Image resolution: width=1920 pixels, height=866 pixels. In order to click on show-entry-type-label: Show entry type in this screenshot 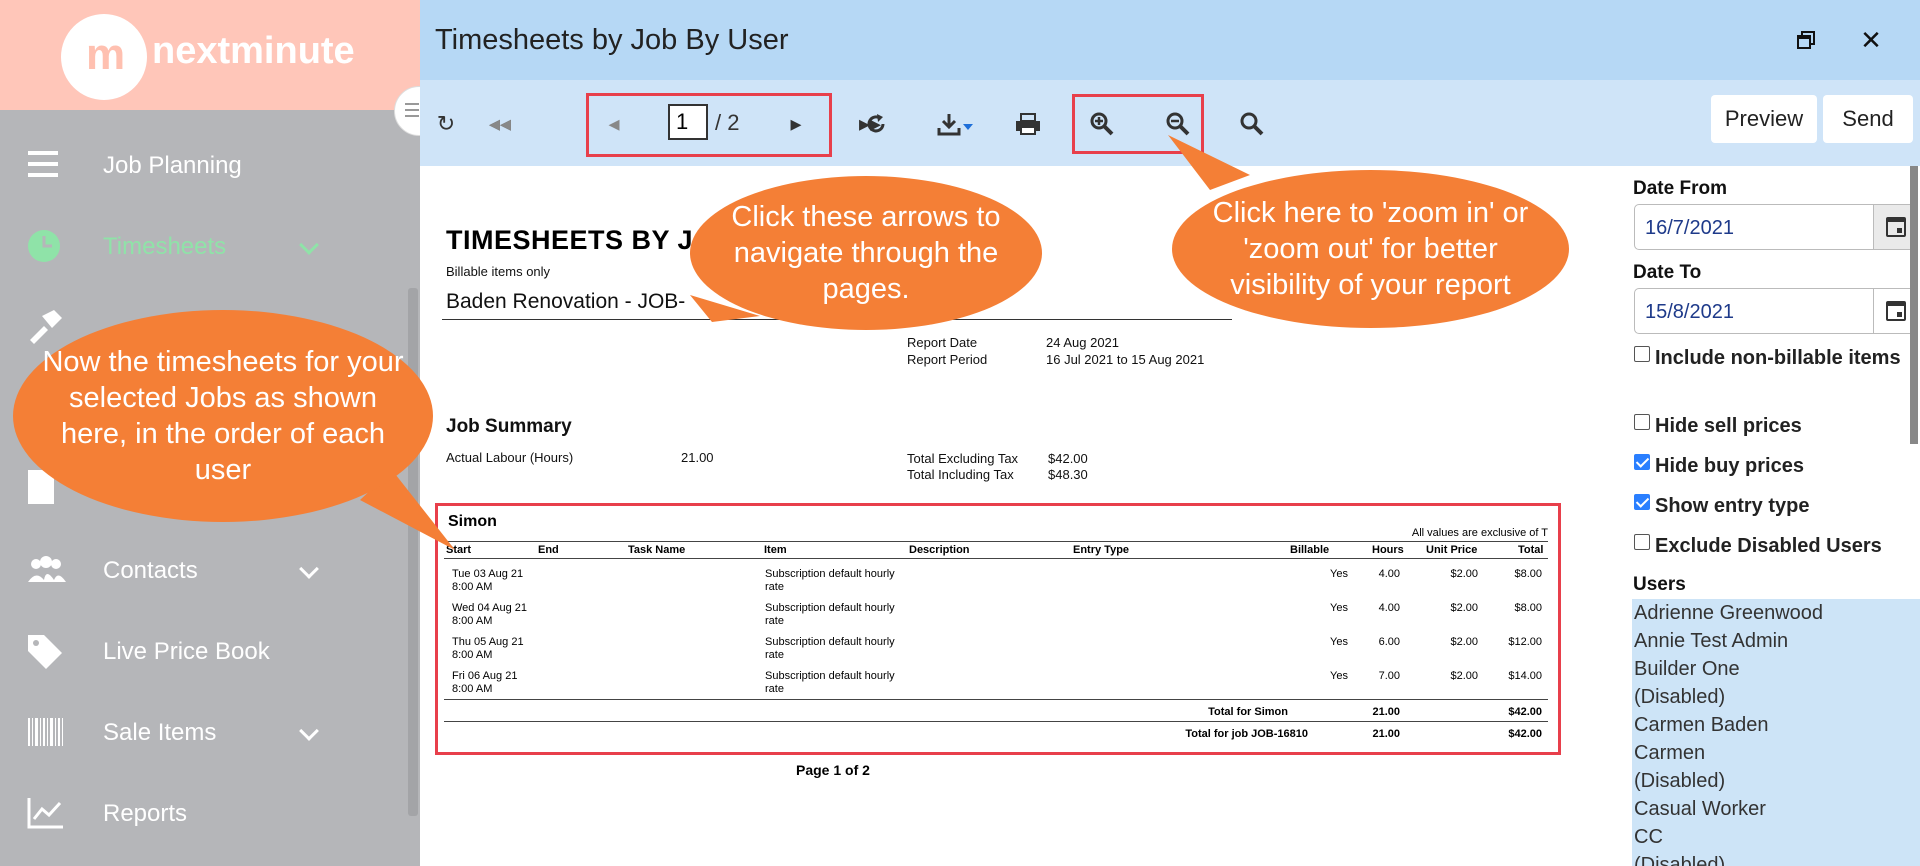, I will do `click(1732, 506)`.